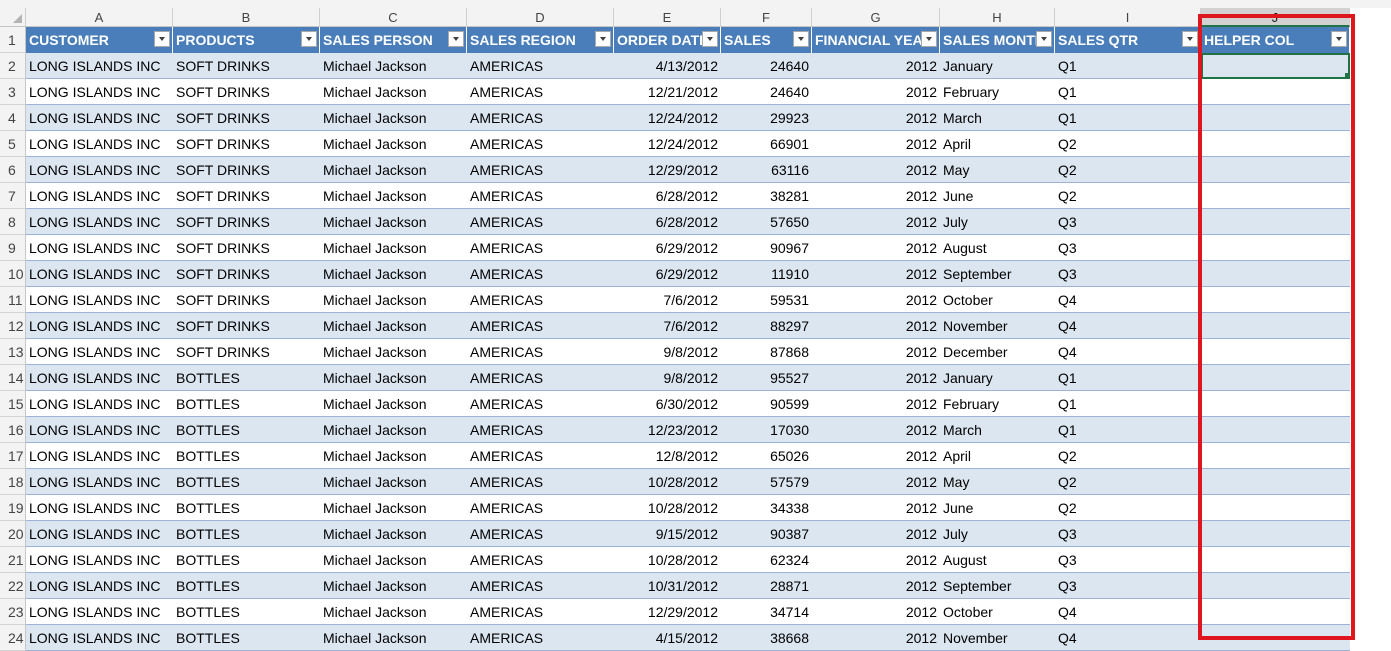 The height and width of the screenshot is (651, 1391). I want to click on cell-sales: 62324, so click(766, 560).